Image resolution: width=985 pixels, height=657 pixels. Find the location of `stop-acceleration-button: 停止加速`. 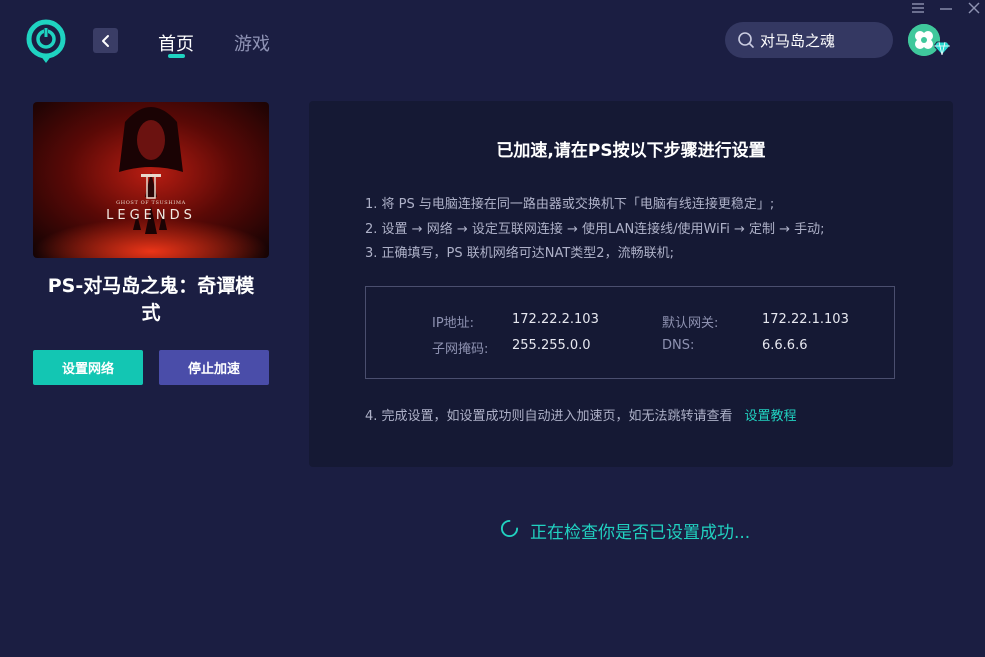

stop-acceleration-button: 停止加速 is located at coordinates (214, 367).